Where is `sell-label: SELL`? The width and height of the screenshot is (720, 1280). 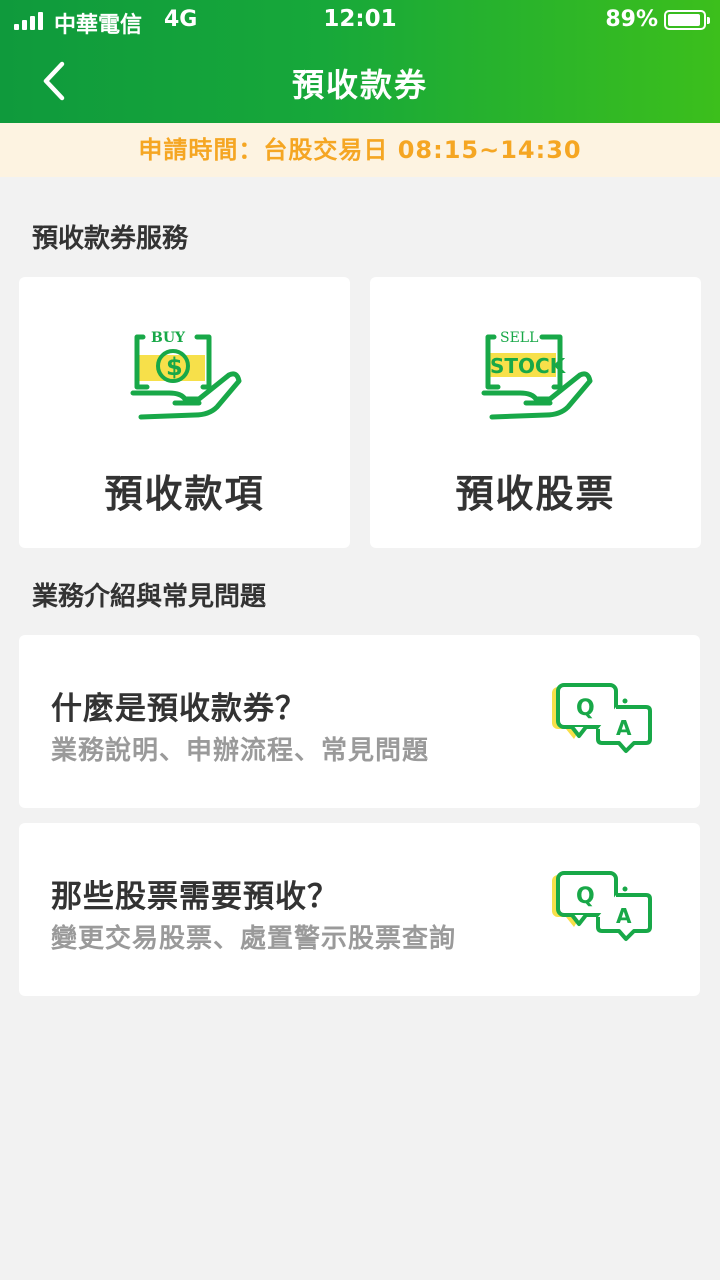 sell-label: SELL is located at coordinates (519, 338).